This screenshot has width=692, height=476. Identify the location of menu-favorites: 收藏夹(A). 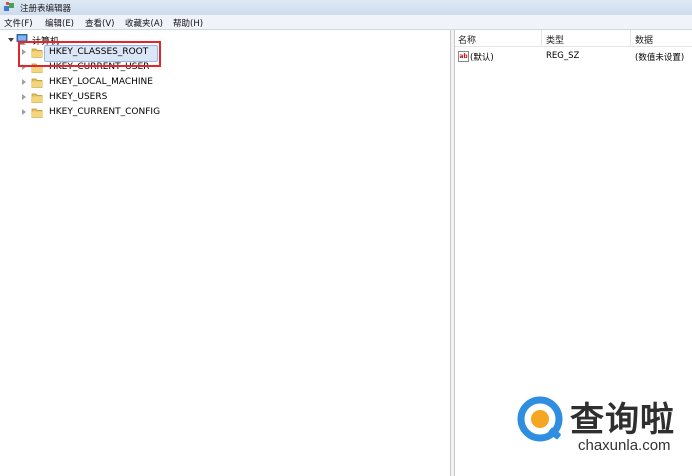
(144, 23).